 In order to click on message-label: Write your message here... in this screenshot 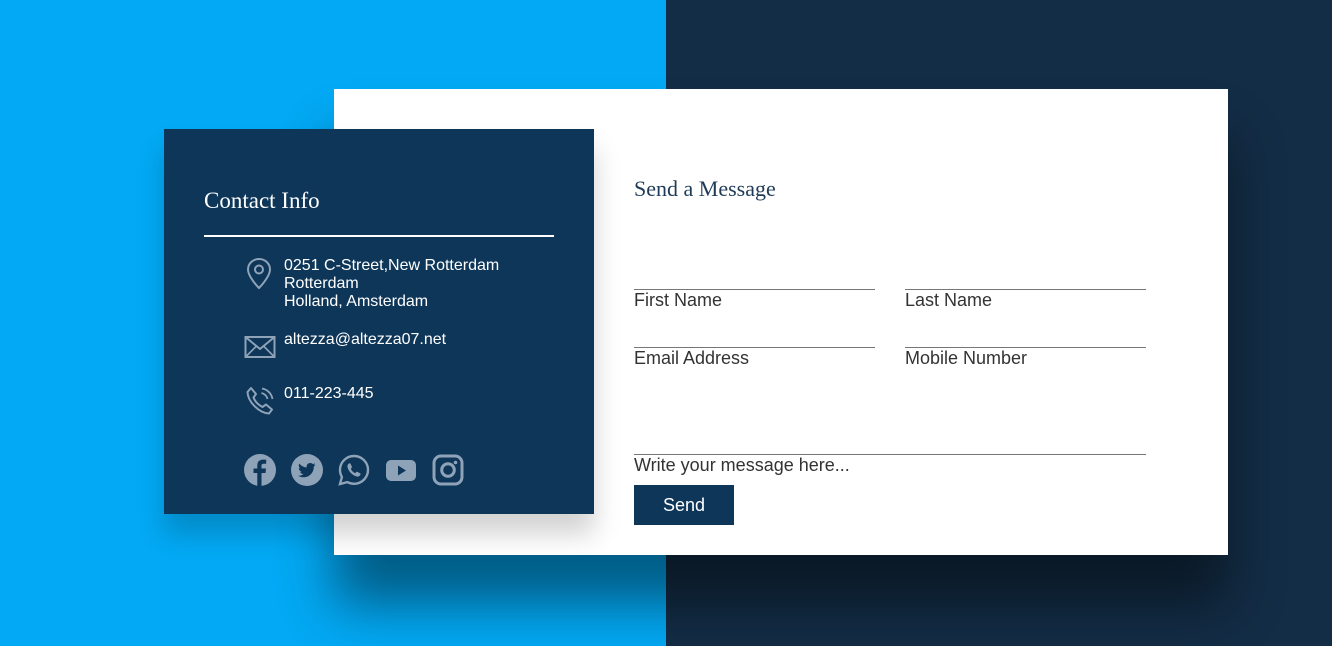, I will do `click(742, 465)`.